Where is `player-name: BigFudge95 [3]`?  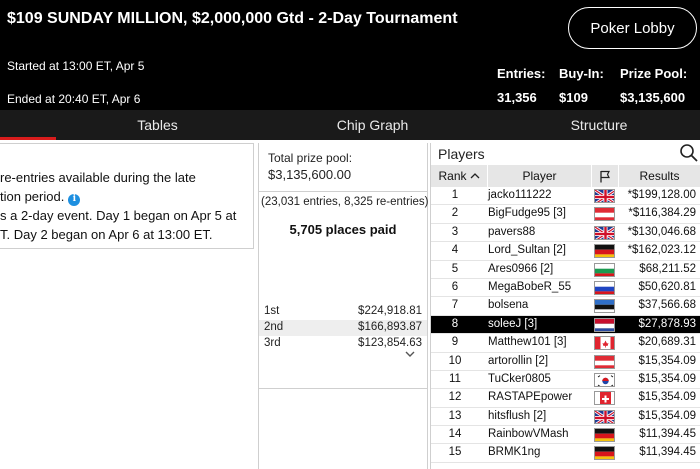
player-name: BigFudge95 [3] is located at coordinates (527, 213).